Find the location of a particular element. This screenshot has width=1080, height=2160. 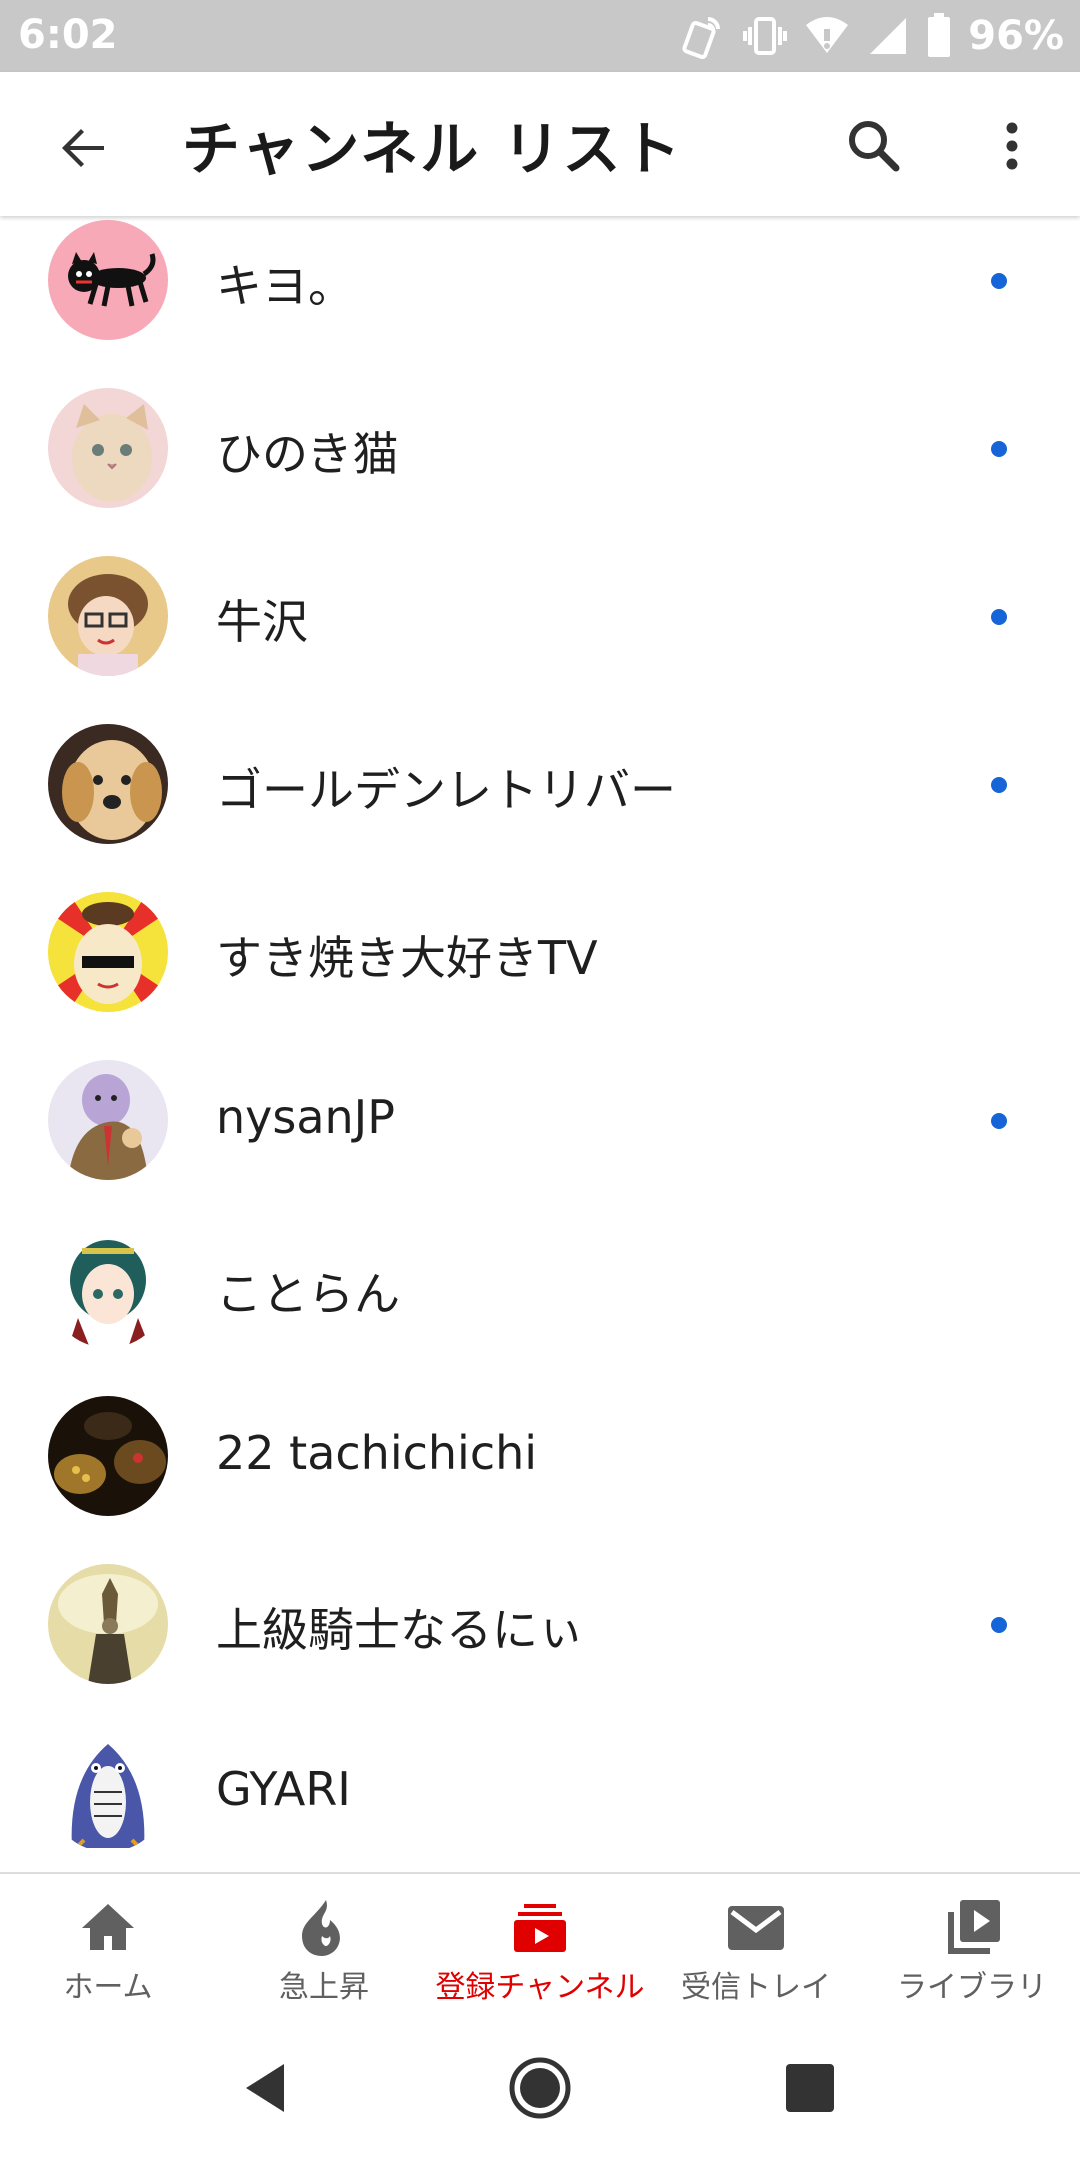

library-icon is located at coordinates (974, 1927).